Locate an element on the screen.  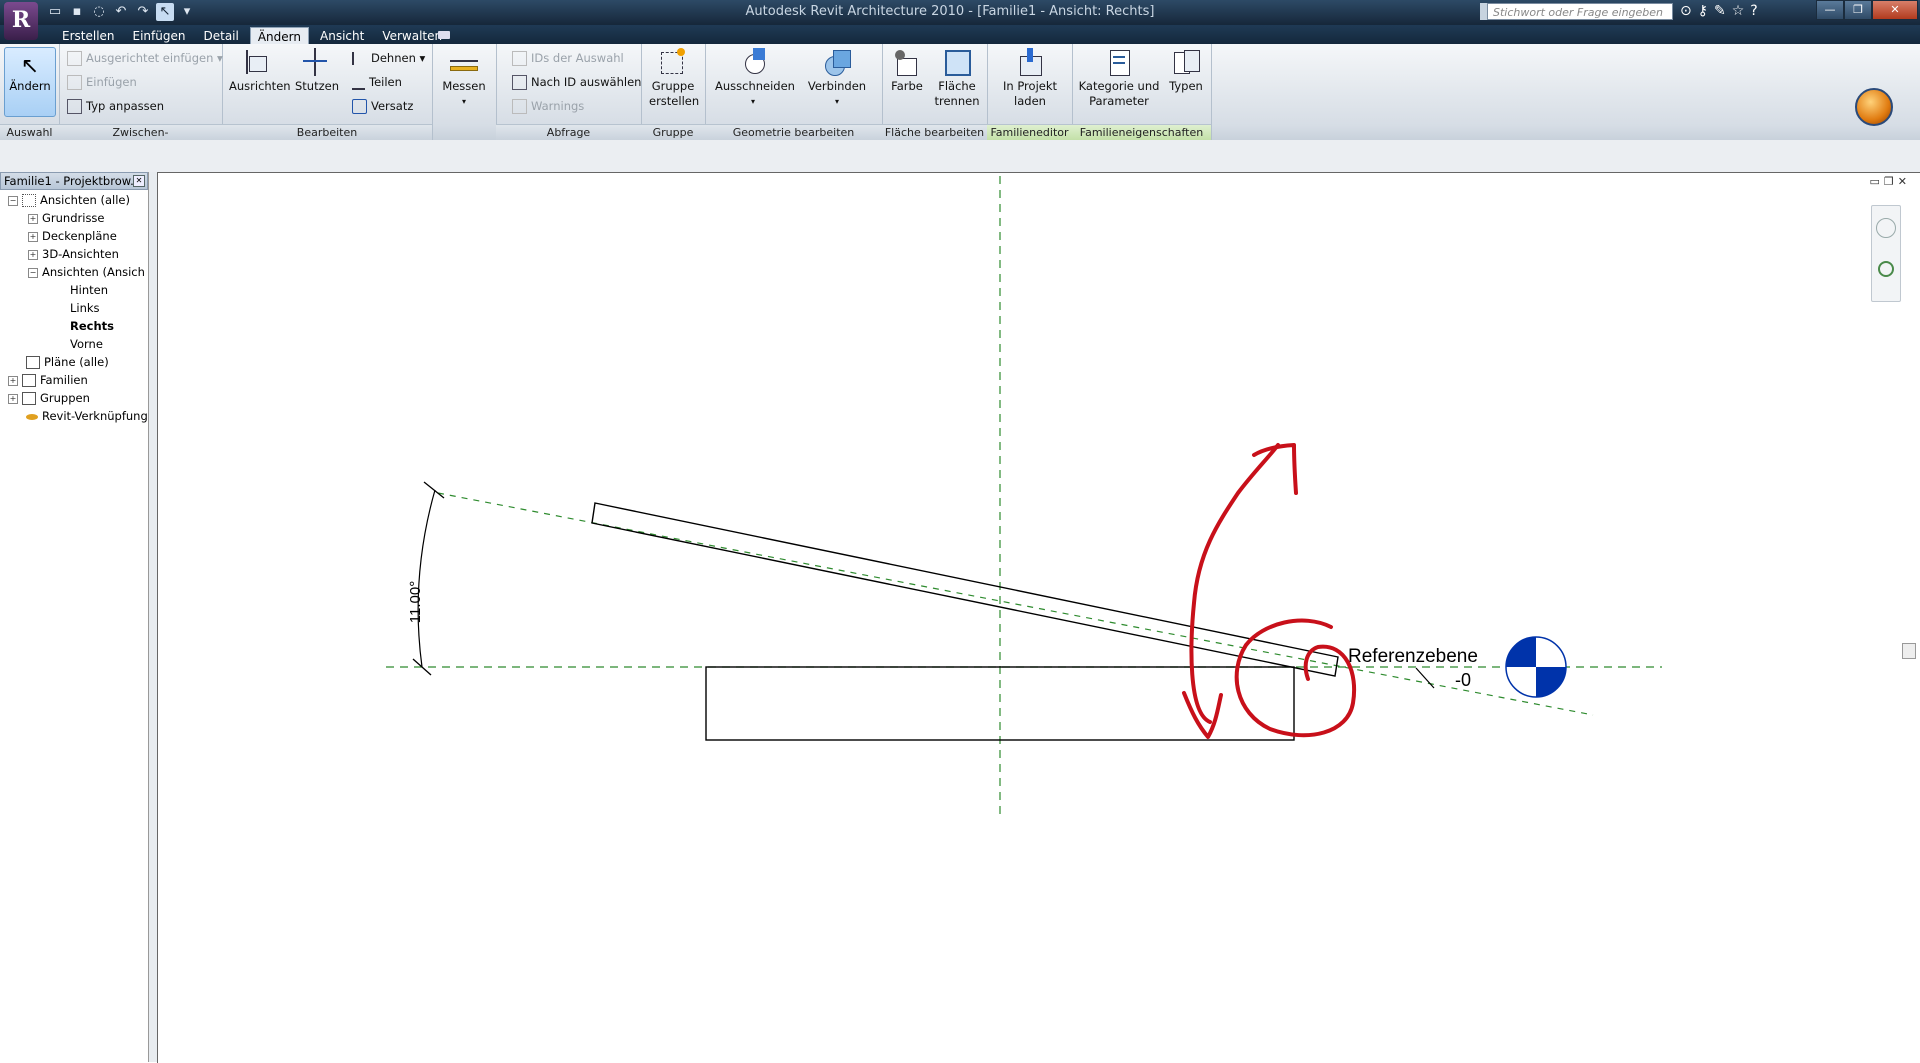
tree-item-links: Links is located at coordinates (85, 308).